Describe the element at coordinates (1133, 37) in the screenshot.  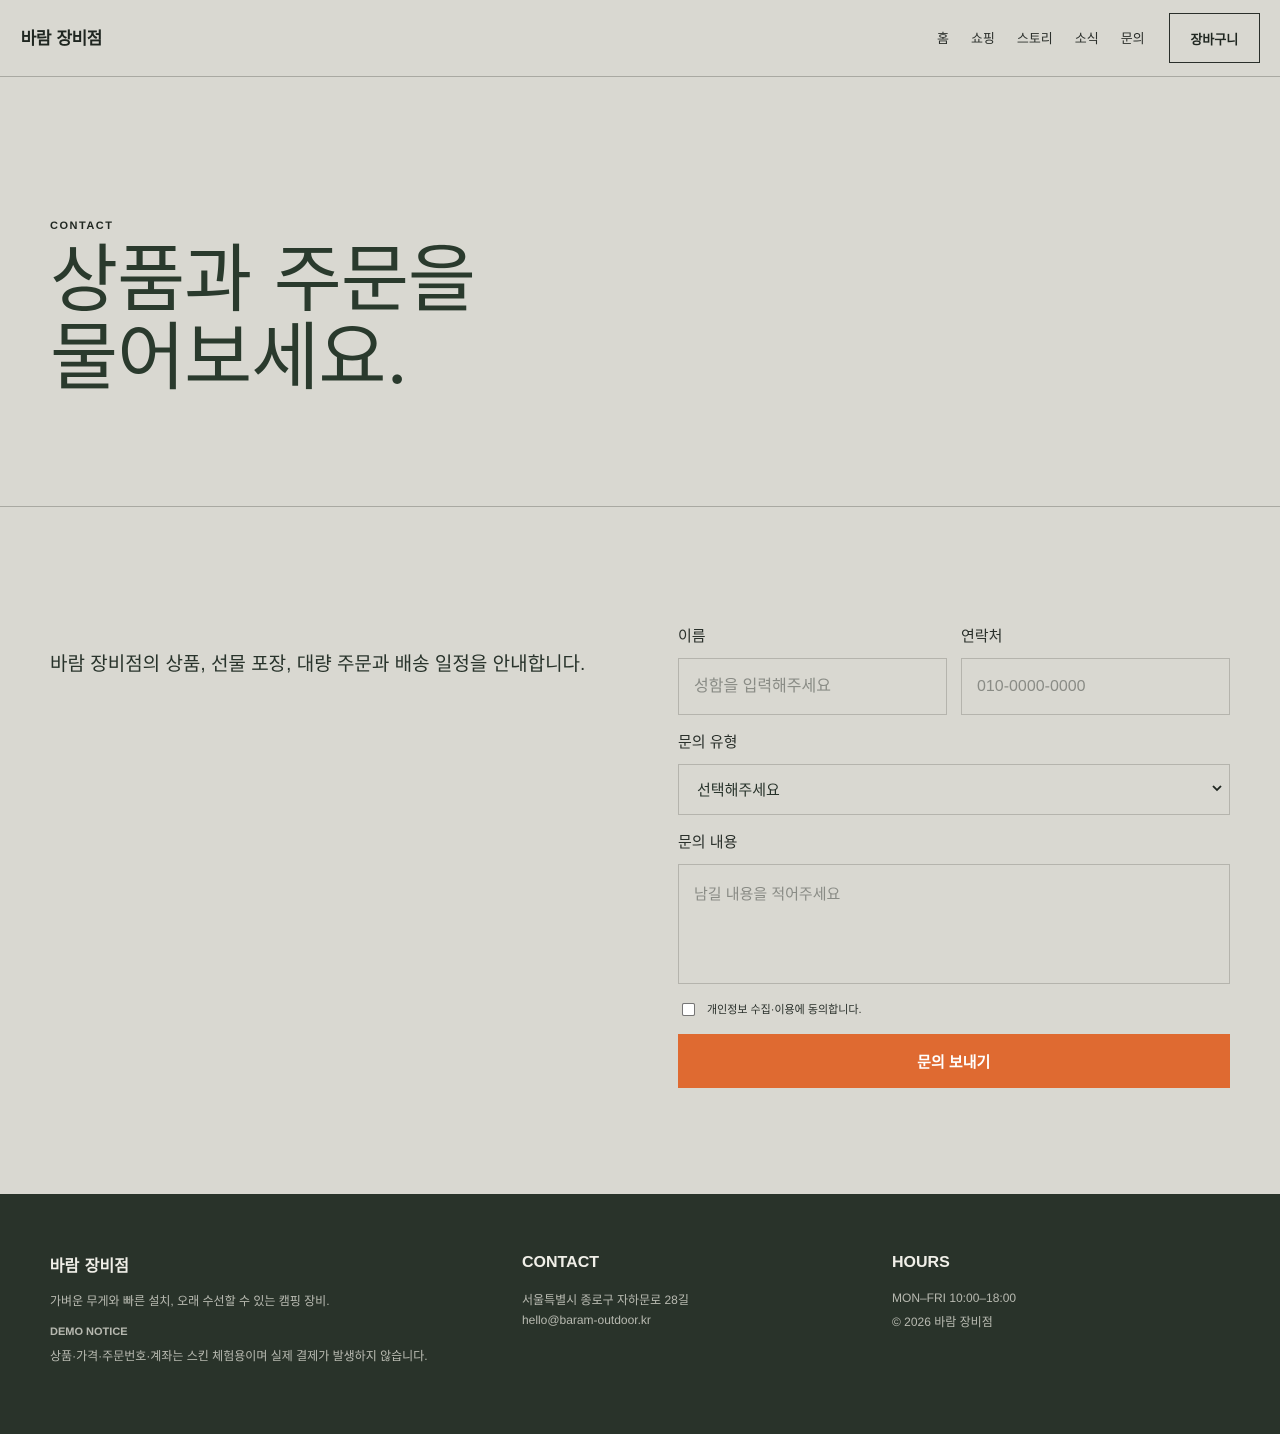
I see `nav-item-contact: 문의` at that location.